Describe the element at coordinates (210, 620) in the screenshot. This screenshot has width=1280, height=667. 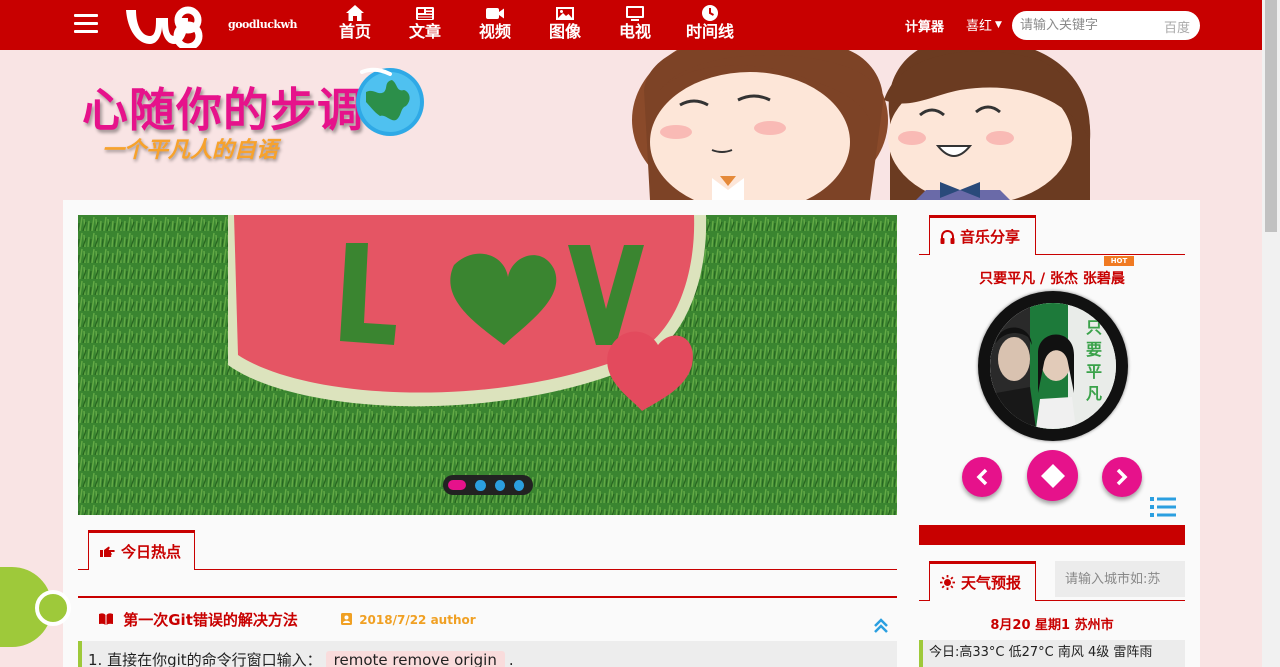
I see `article-title: 第一次Git错误的解决方法` at that location.